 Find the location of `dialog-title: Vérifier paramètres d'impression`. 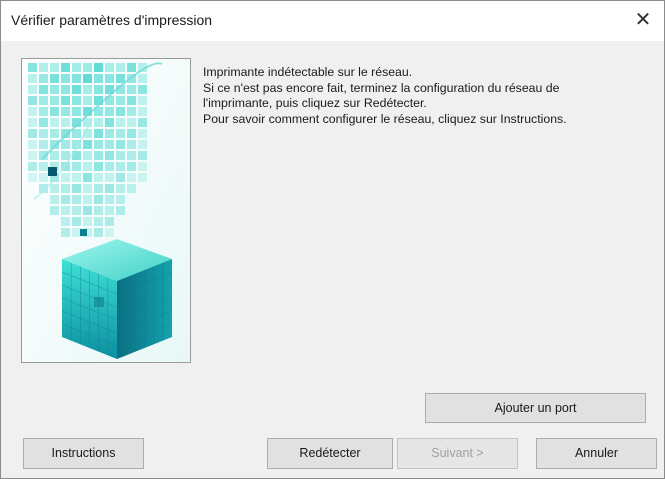

dialog-title: Vérifier paramètres d'impression is located at coordinates (112, 20).